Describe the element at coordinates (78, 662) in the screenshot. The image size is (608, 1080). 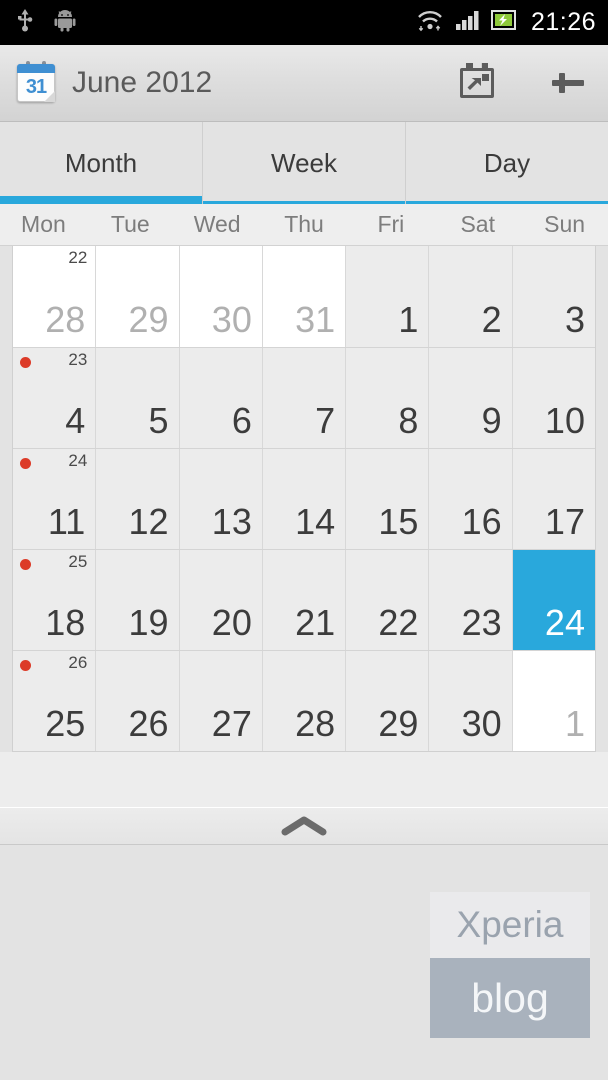
I see `week-number: 26` at that location.